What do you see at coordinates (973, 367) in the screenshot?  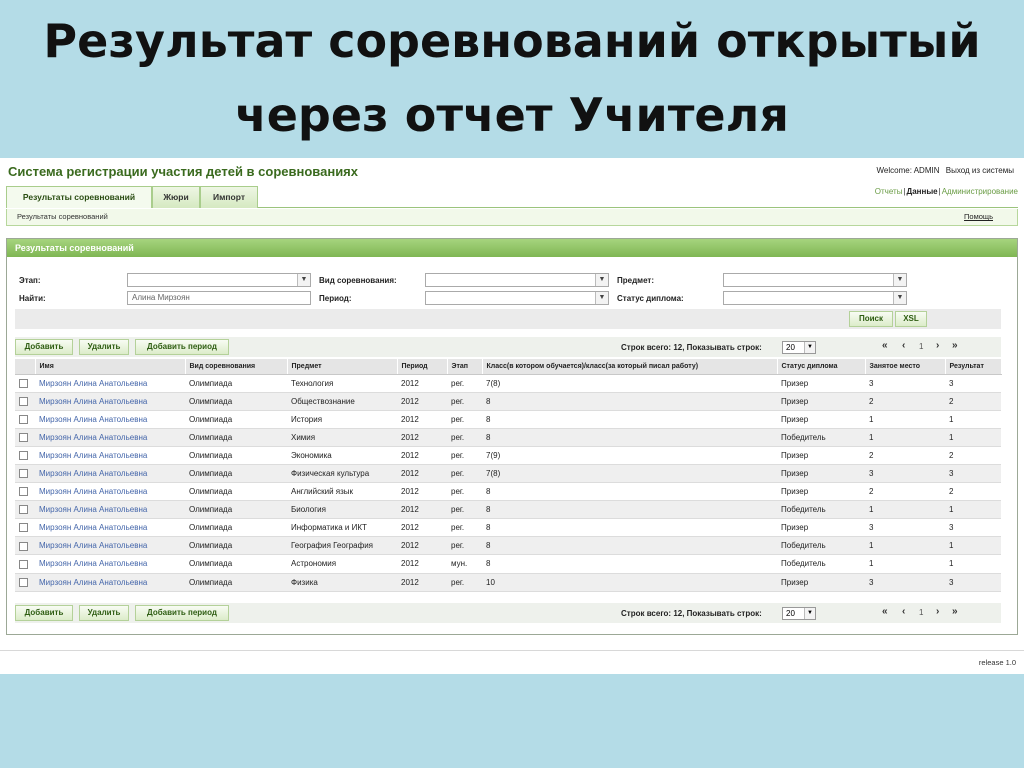 I see `column-header: Результат` at bounding box center [973, 367].